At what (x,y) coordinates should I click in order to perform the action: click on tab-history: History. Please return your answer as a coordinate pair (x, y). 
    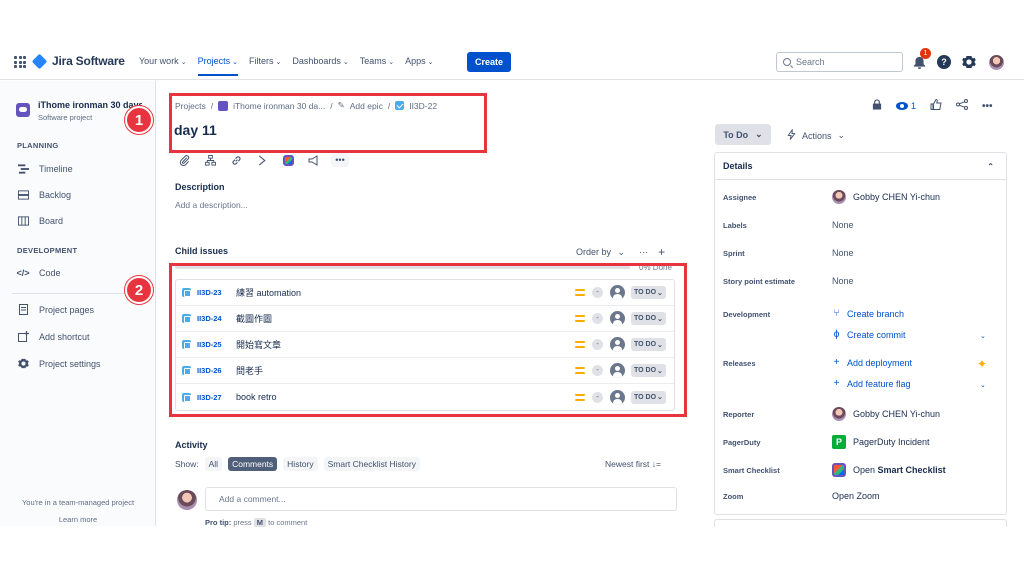
    Looking at the image, I should click on (300, 464).